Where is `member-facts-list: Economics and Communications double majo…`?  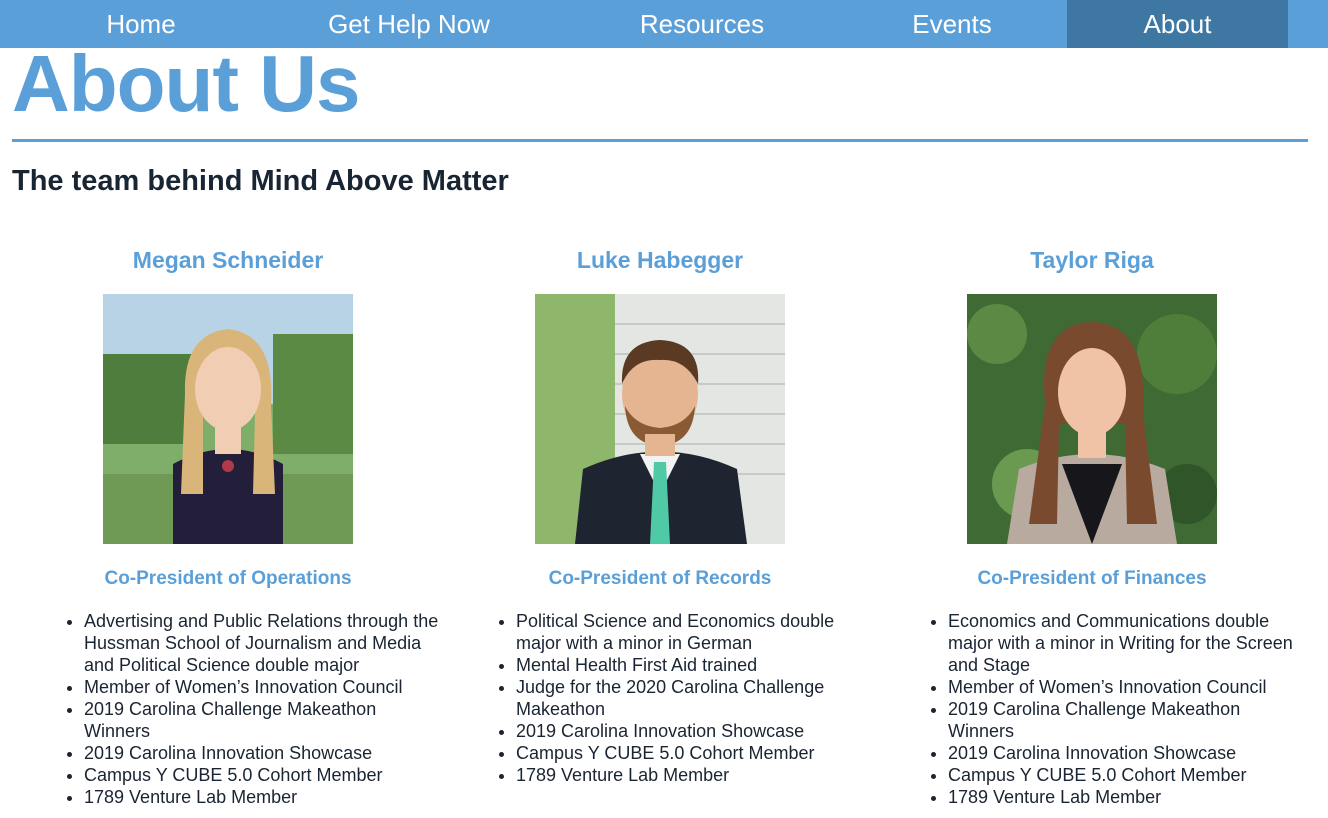
member-facts-list: Economics and Communications double majo… is located at coordinates (1095, 709).